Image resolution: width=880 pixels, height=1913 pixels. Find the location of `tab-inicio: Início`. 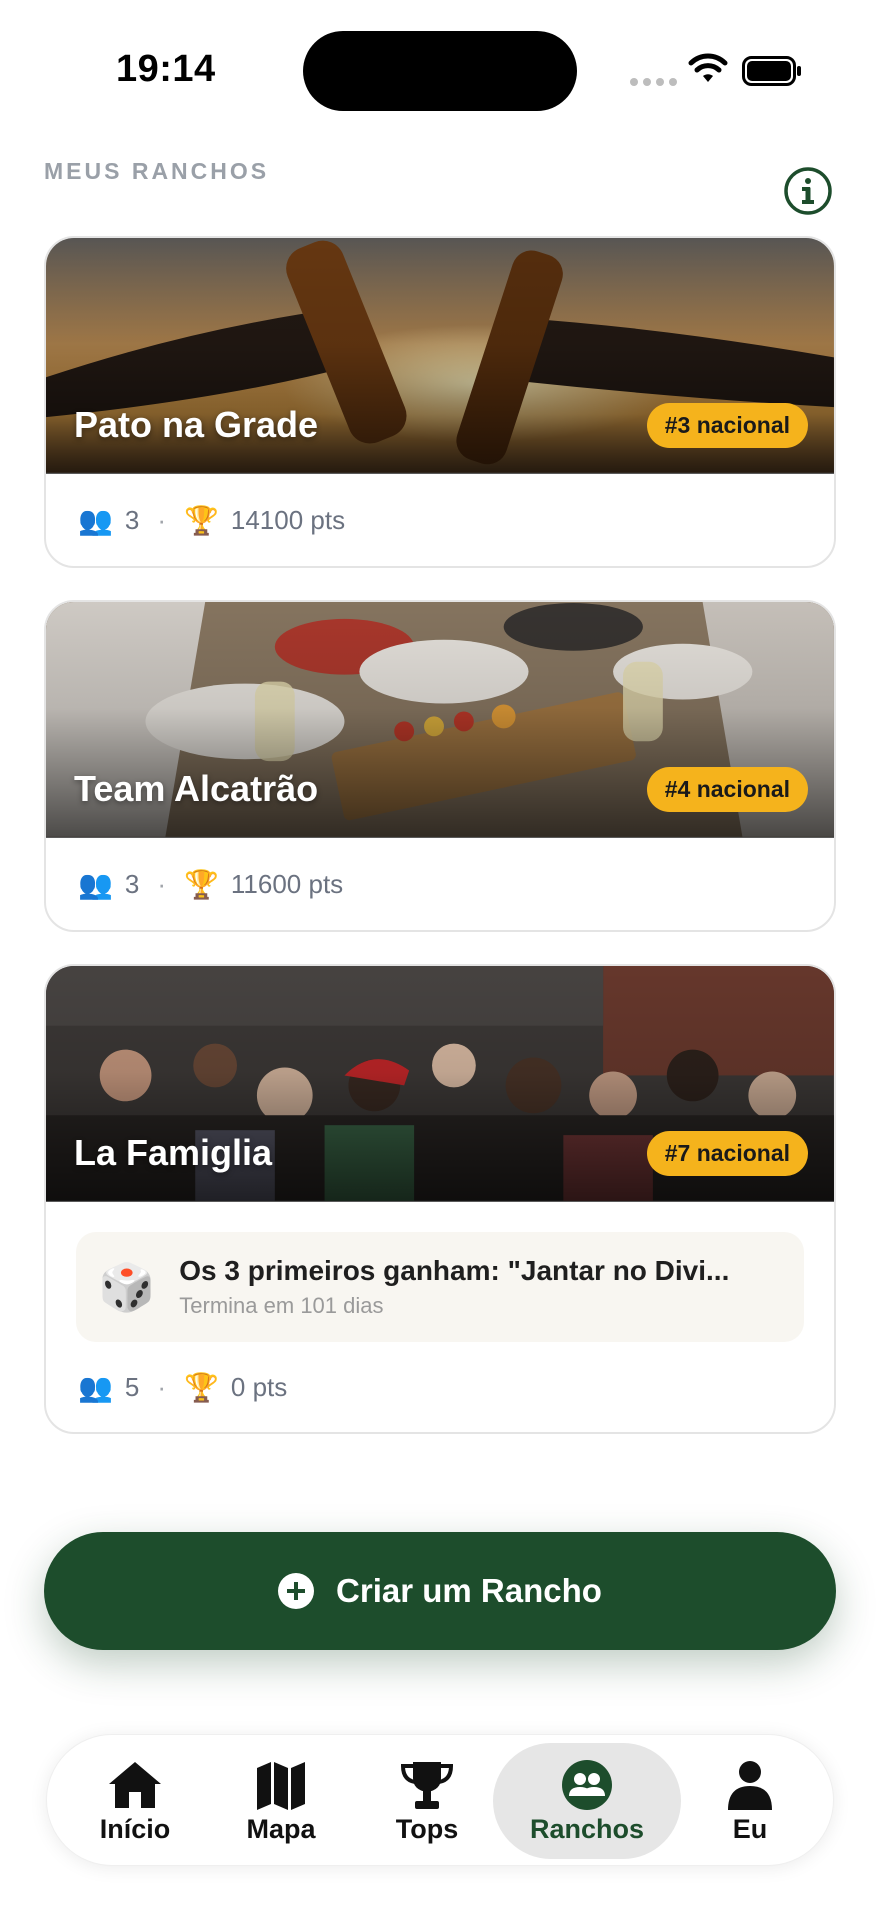

tab-inicio: Início is located at coordinates (135, 1801).